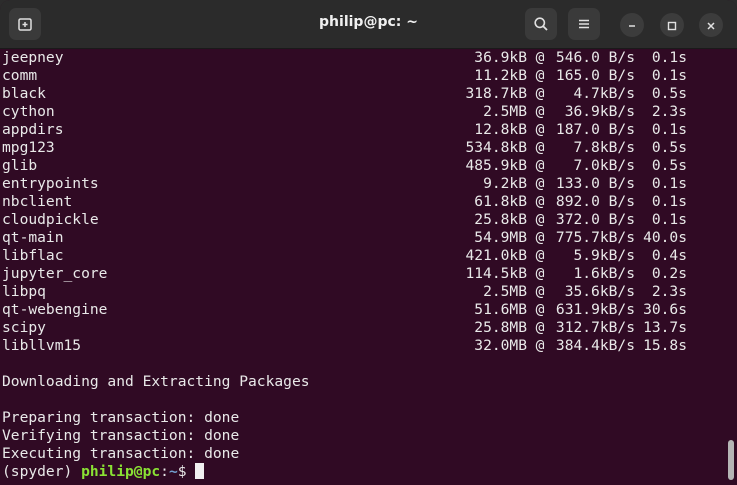  Describe the element at coordinates (362, 94) in the screenshot. I see `package-row: black 318.7kB @4.7kB/s 0.5s` at that location.